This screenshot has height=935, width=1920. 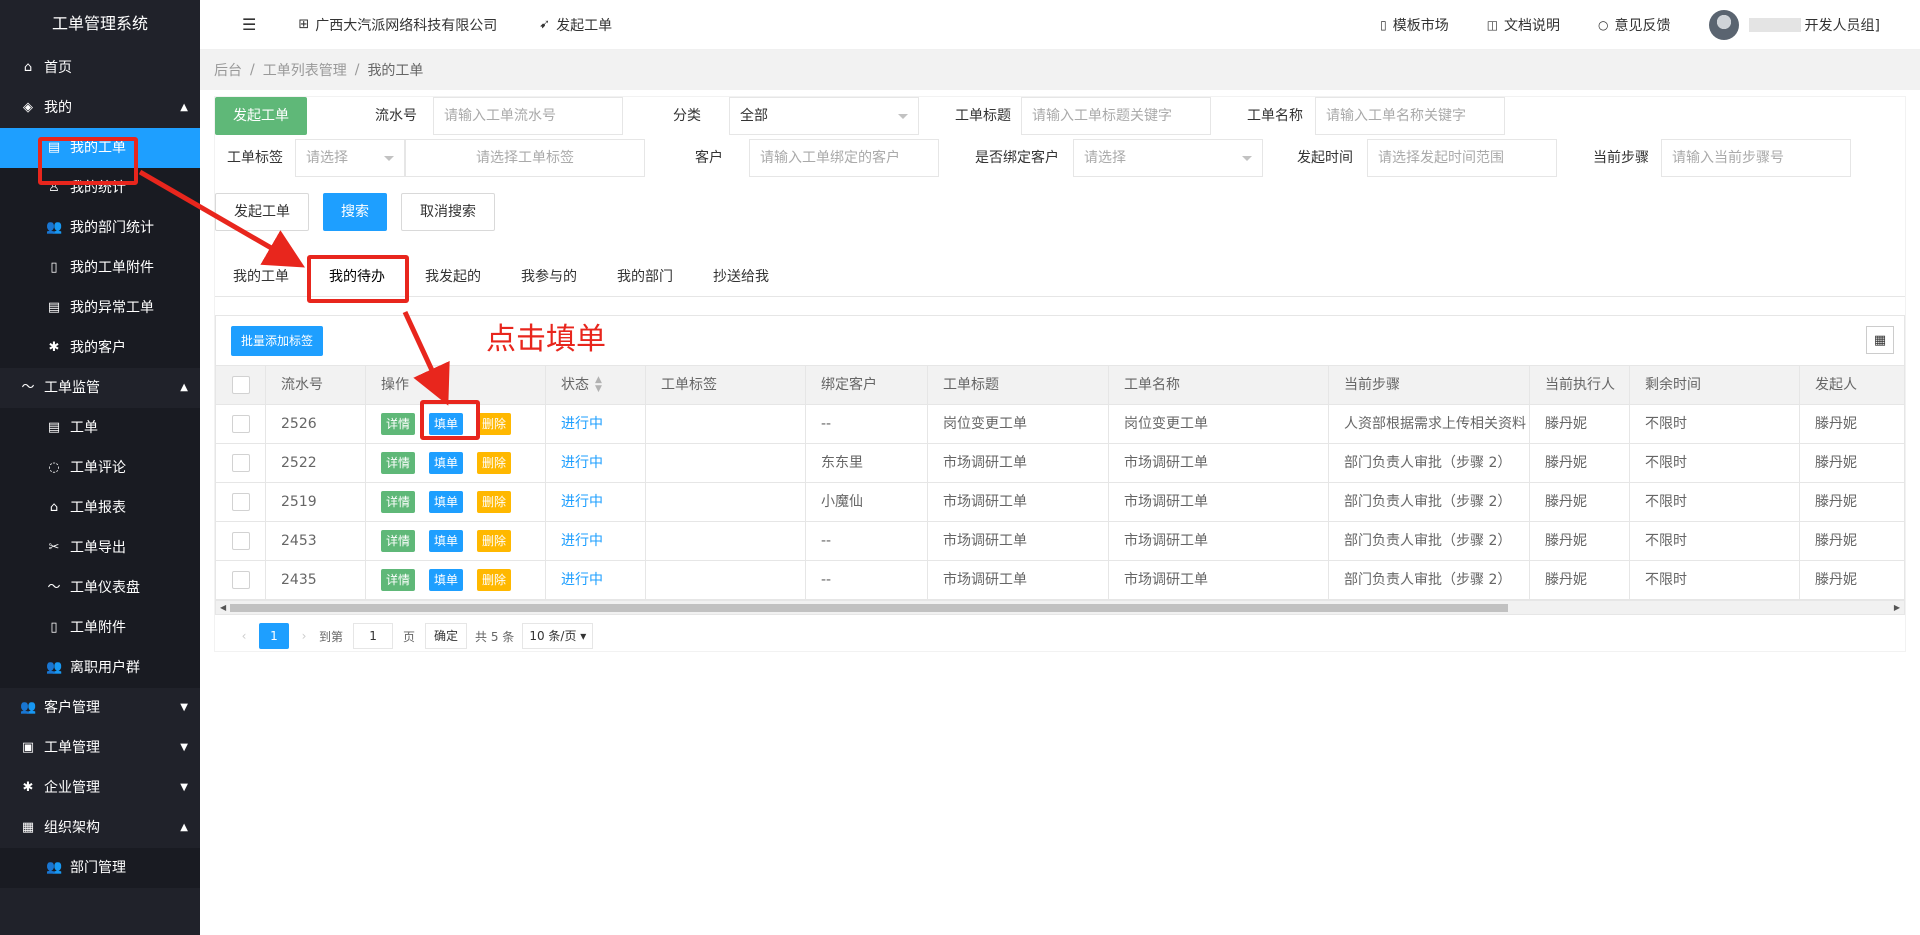 I want to click on sidebar-item-my-customers: ✱ 我的客户, so click(x=100, y=348).